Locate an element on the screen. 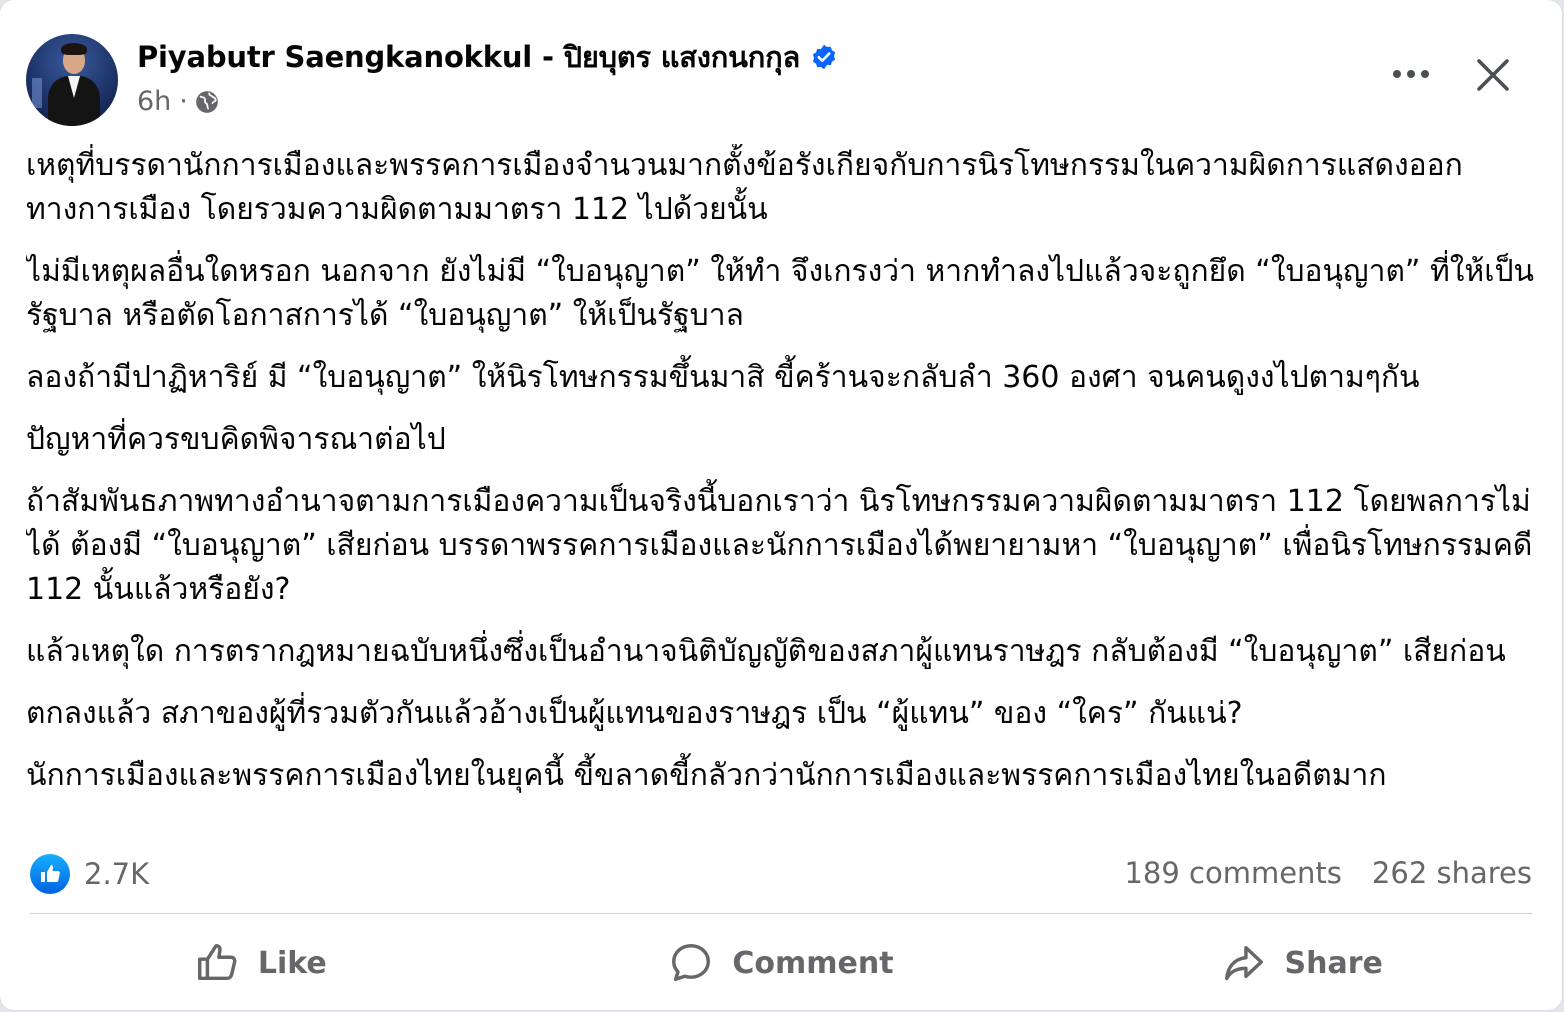  reactions-summary: 2.7K is located at coordinates (89, 874).